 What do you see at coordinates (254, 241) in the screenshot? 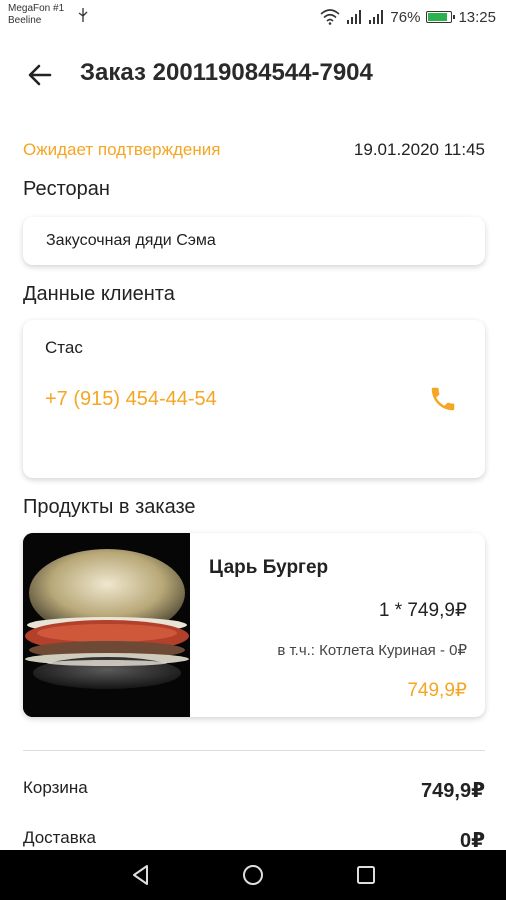
I see `restaurant-card: Закусочная дяди Сэма` at bounding box center [254, 241].